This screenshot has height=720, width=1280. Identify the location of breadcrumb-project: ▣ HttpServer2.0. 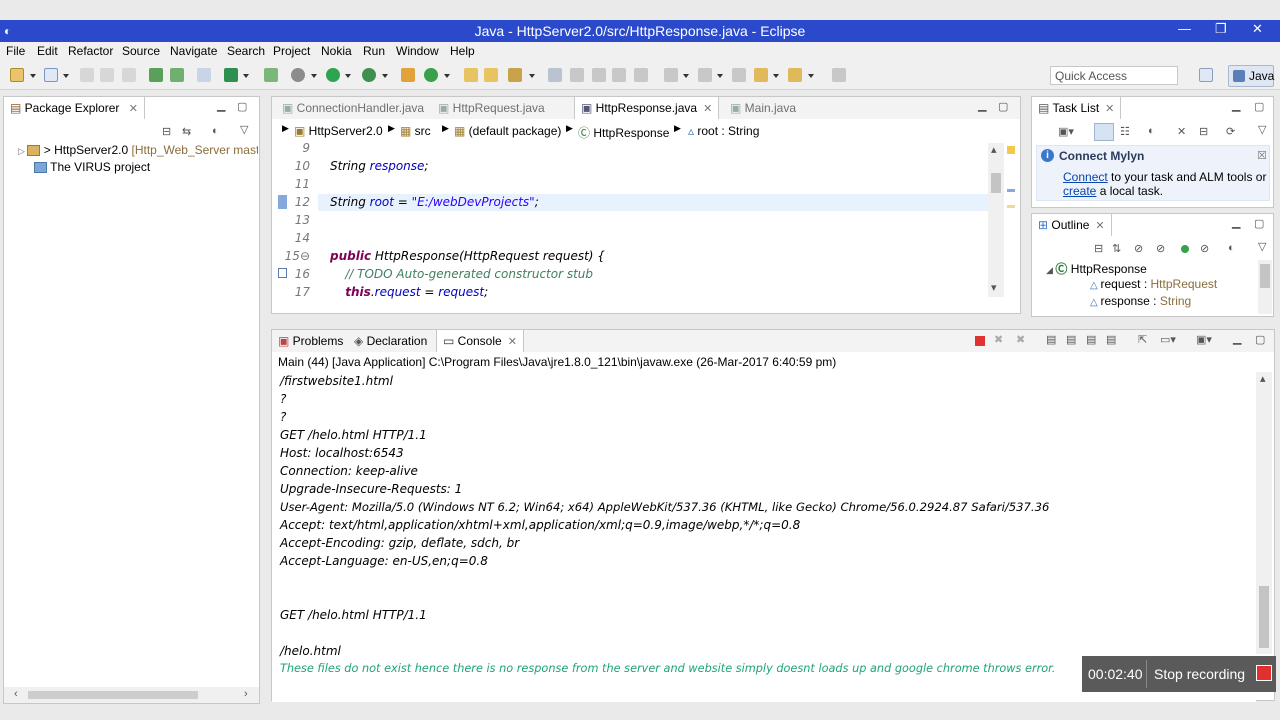
(338, 131).